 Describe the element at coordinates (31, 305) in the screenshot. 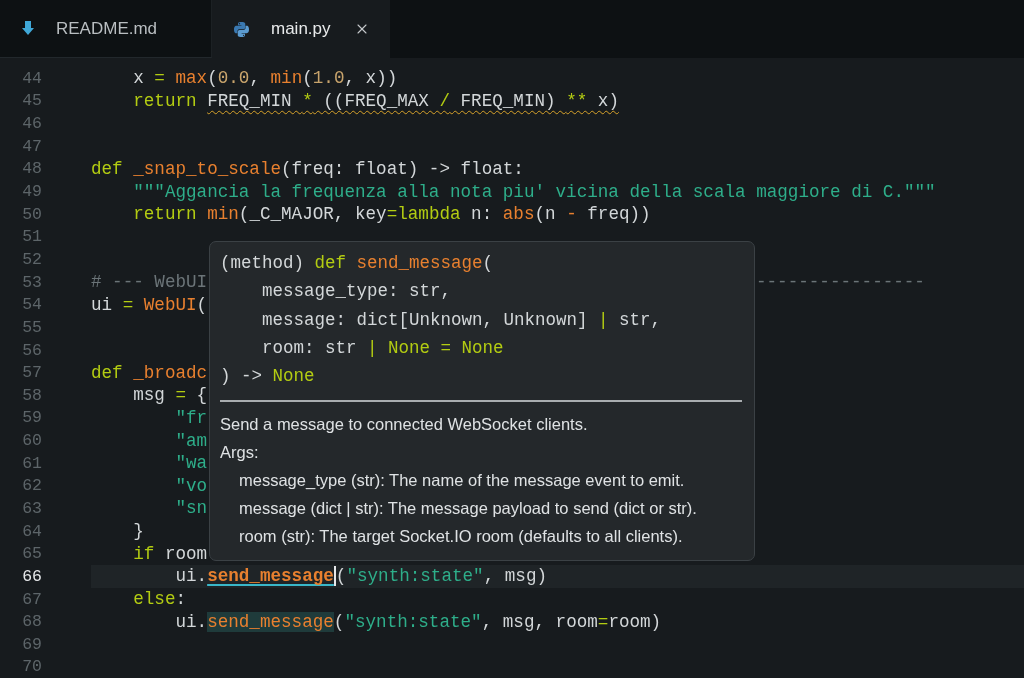

I see `line-number: 54` at that location.